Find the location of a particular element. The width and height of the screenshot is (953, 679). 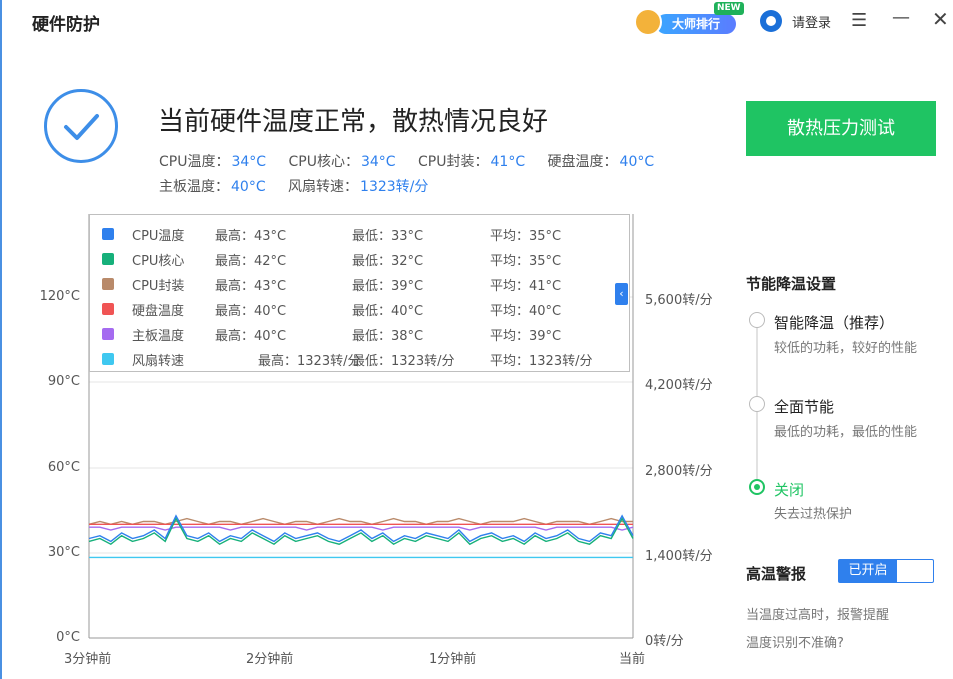

option-label: 智能降温（推荐） is located at coordinates (834, 322).